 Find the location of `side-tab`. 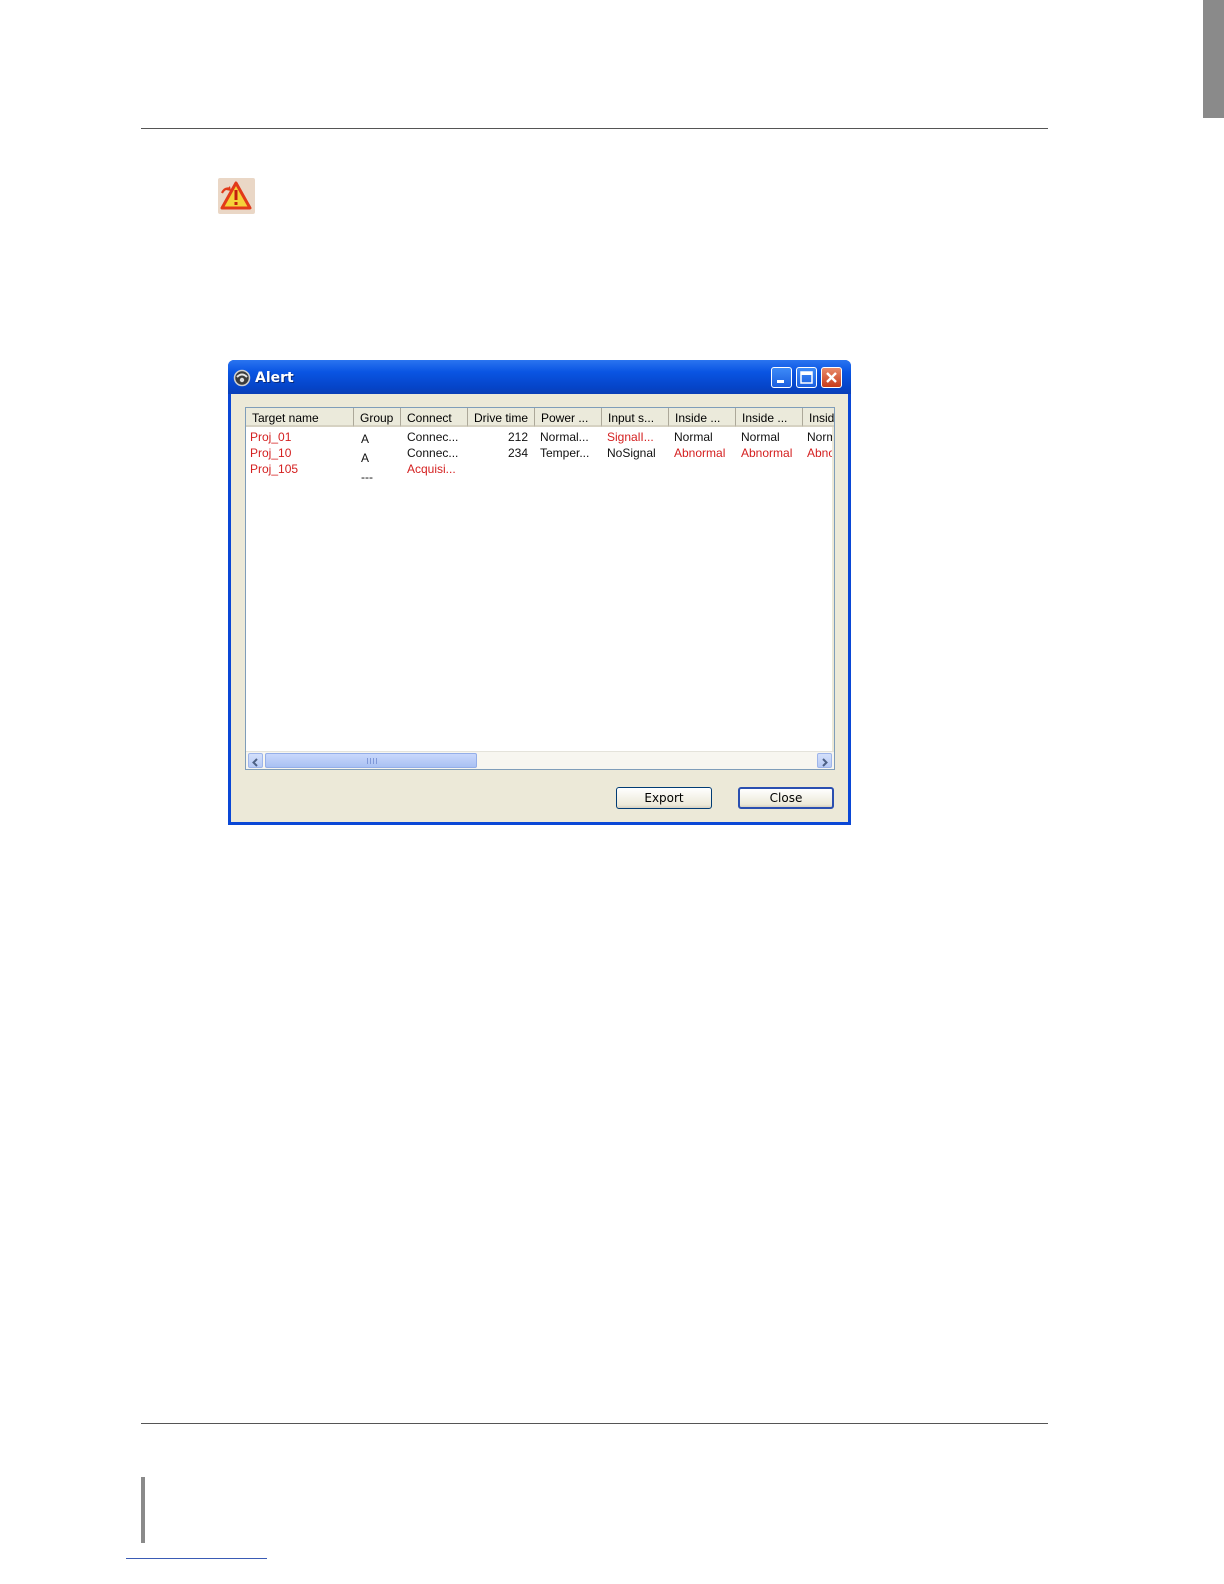

side-tab is located at coordinates (1213, 59).